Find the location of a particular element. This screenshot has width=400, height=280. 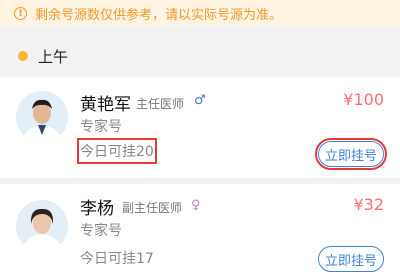

sun-dot-icon is located at coordinates (23, 56).